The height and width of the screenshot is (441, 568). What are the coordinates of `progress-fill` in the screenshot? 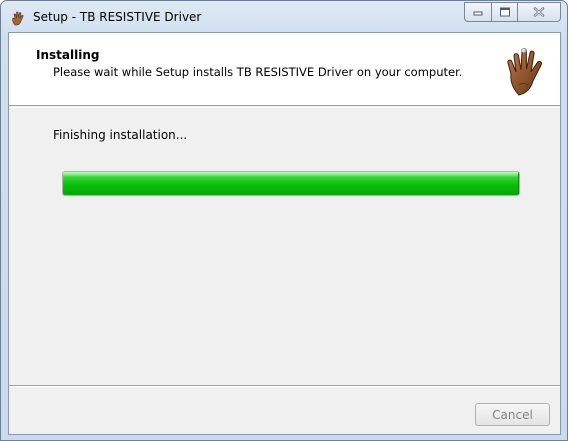 It's located at (291, 183).